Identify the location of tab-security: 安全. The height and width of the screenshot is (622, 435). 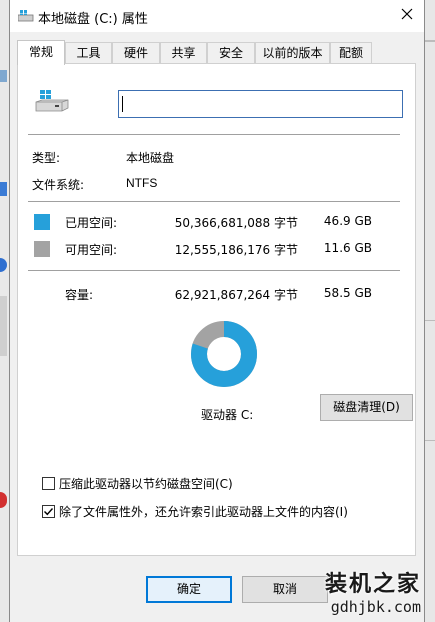
(231, 52).